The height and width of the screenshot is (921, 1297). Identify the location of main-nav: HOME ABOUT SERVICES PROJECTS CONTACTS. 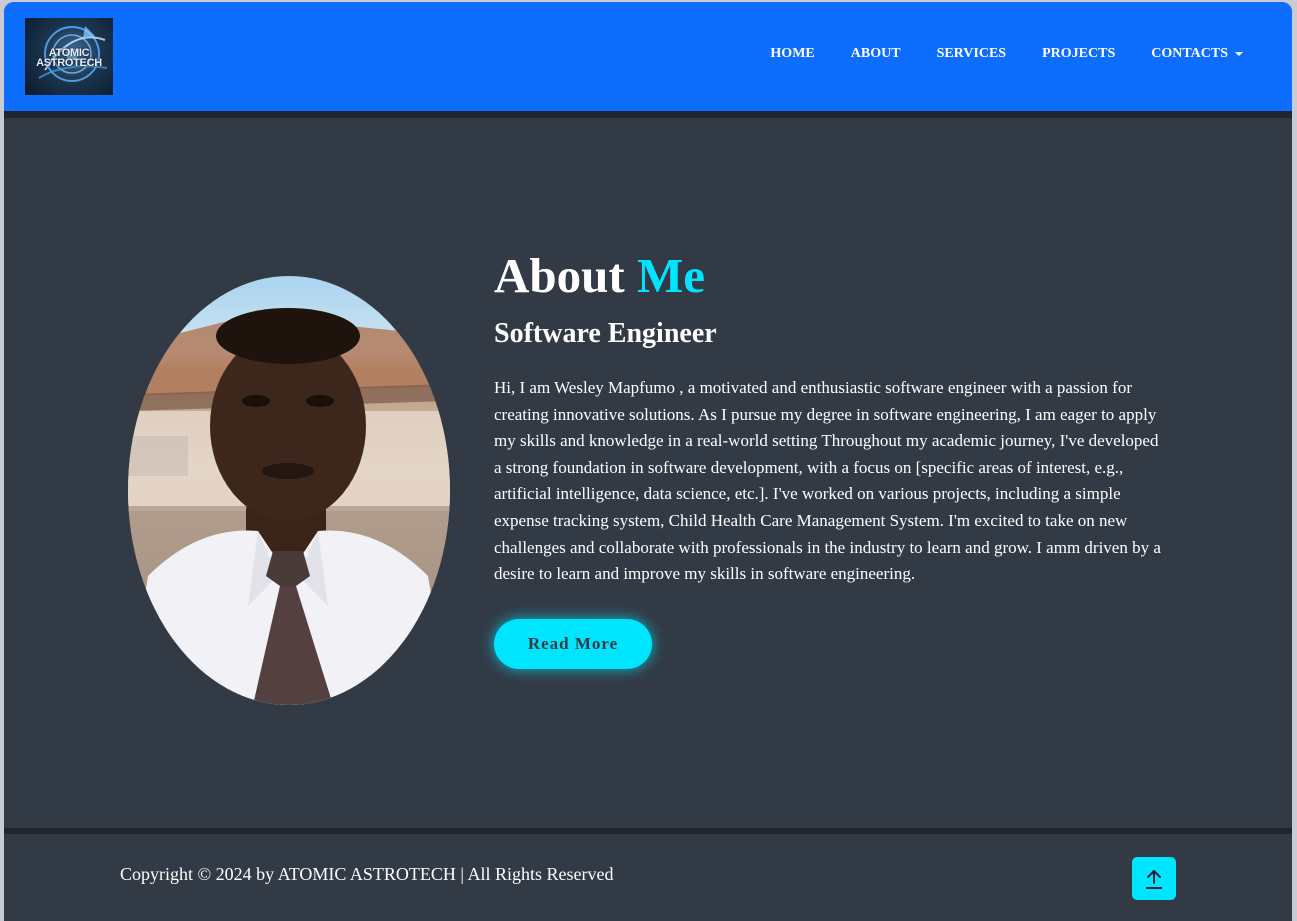
(988, 54).